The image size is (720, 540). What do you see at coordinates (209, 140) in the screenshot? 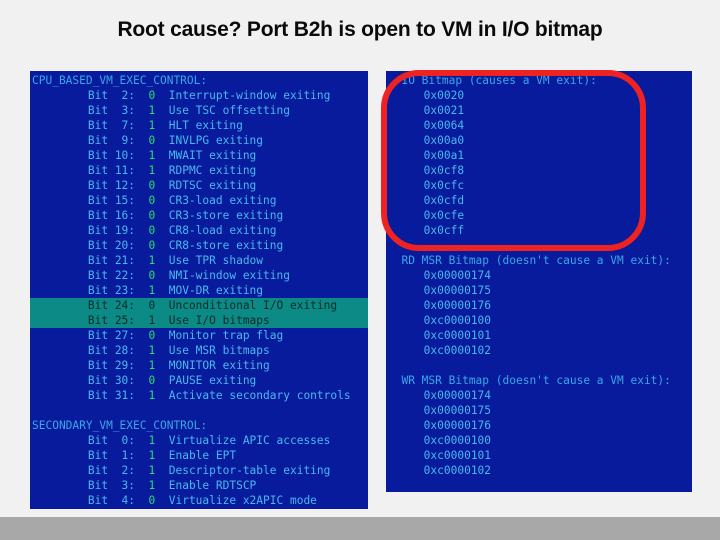
I see `bit-description: INVLPG exiting` at bounding box center [209, 140].